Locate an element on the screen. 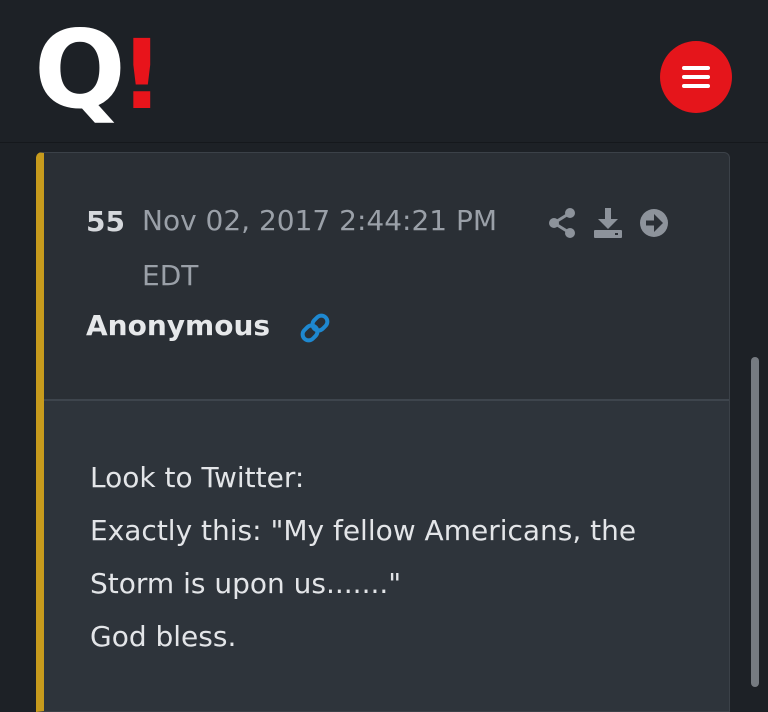 The height and width of the screenshot is (712, 768). author-link-button is located at coordinates (315, 328).